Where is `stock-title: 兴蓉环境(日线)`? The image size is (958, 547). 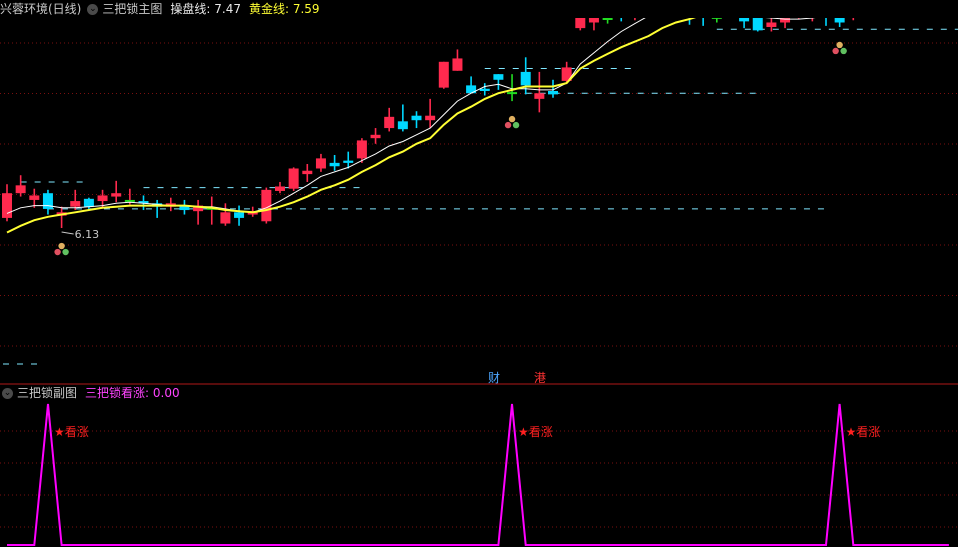 stock-title: 兴蓉环境(日线) is located at coordinates (40, 9).